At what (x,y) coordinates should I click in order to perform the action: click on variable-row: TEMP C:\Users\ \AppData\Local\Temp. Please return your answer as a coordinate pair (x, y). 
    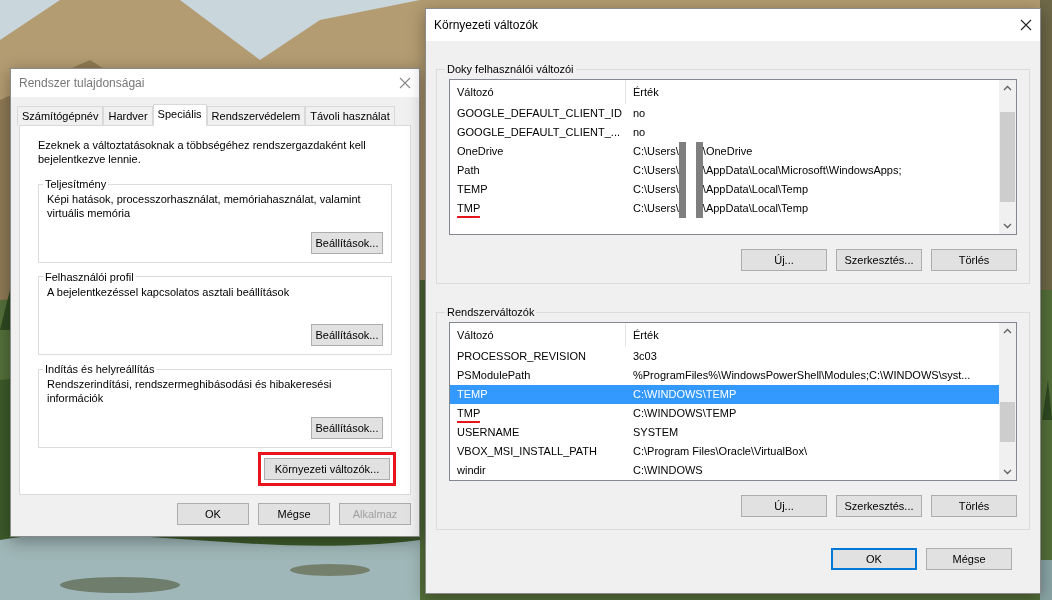
    Looking at the image, I should click on (724, 189).